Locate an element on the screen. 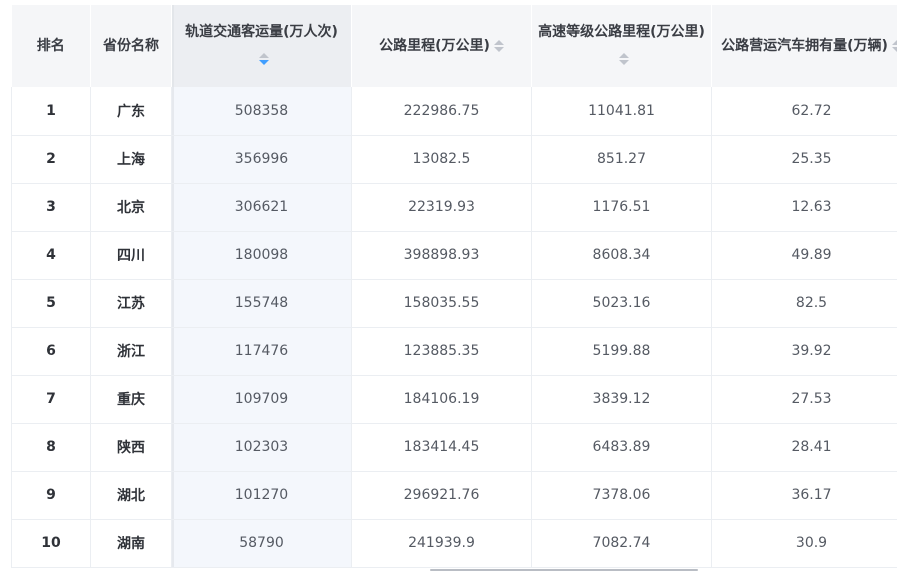 This screenshot has width=897, height=571. province-cell: 湖北 is located at coordinates (131, 495).